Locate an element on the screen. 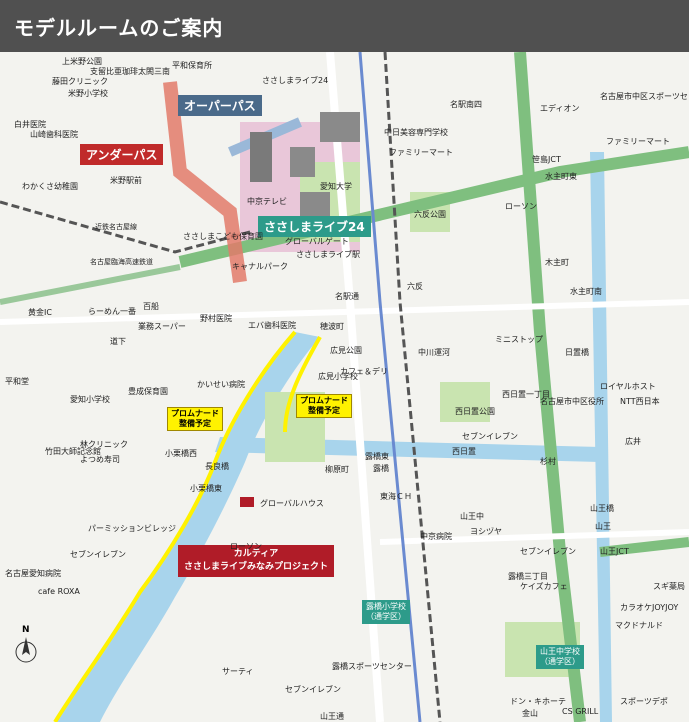 Image resolution: width=689 pixels, height=722 pixels. canal-east is located at coordinates (601, 437).